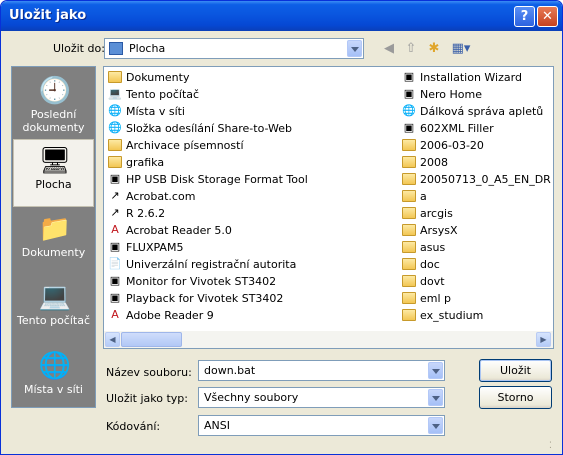 This screenshot has width=563, height=455. I want to click on list-item: ▣ Nero Home, so click(476, 94).